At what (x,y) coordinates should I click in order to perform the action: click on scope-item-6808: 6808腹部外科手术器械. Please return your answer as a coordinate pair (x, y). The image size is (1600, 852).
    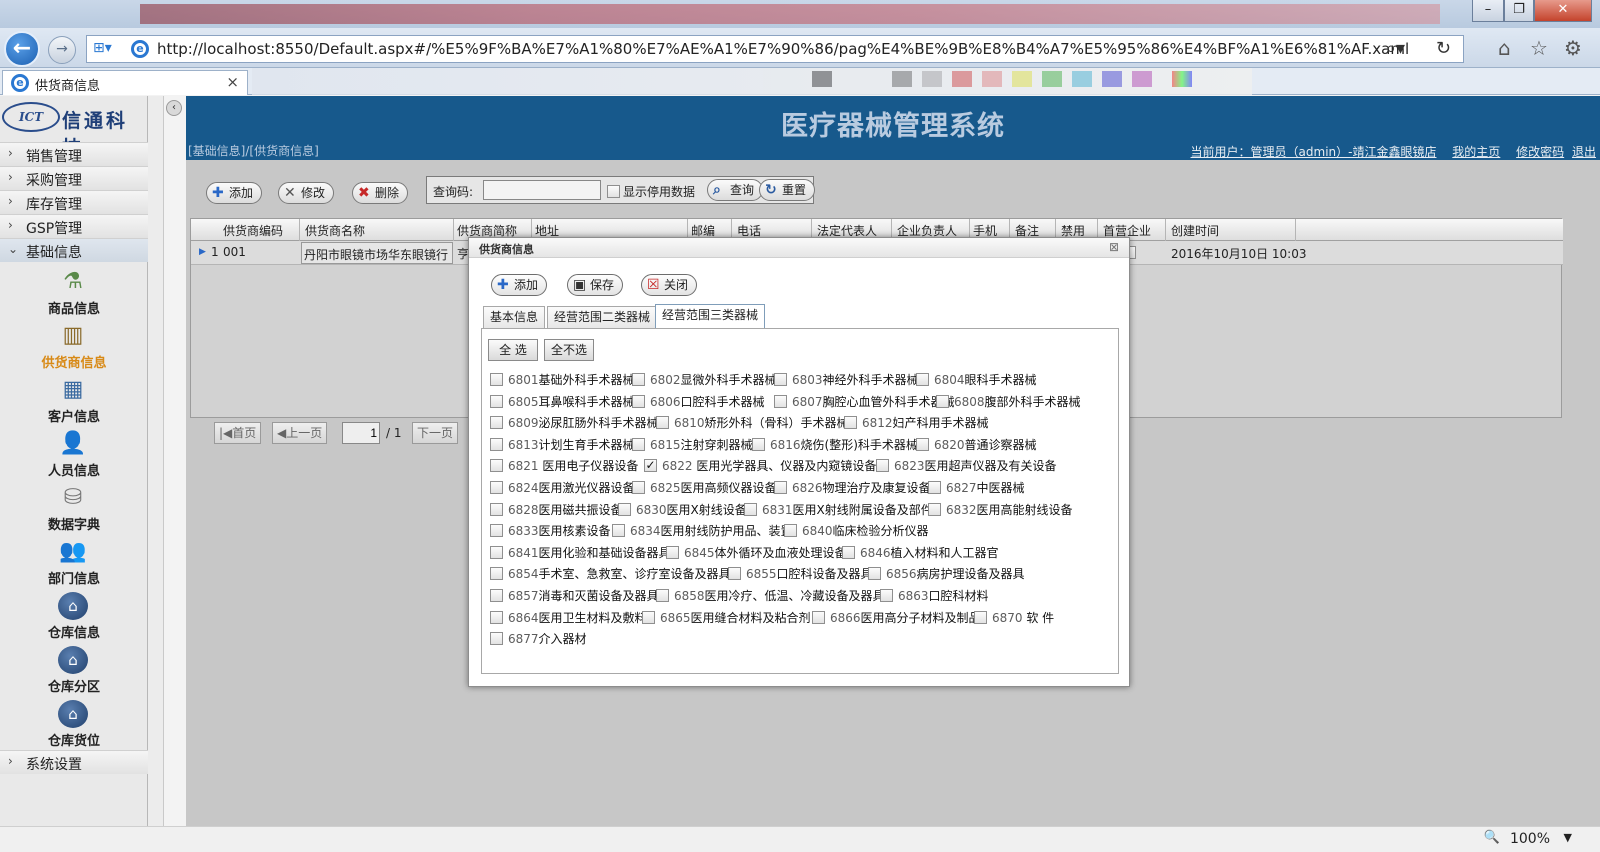
    Looking at the image, I should click on (1008, 402).